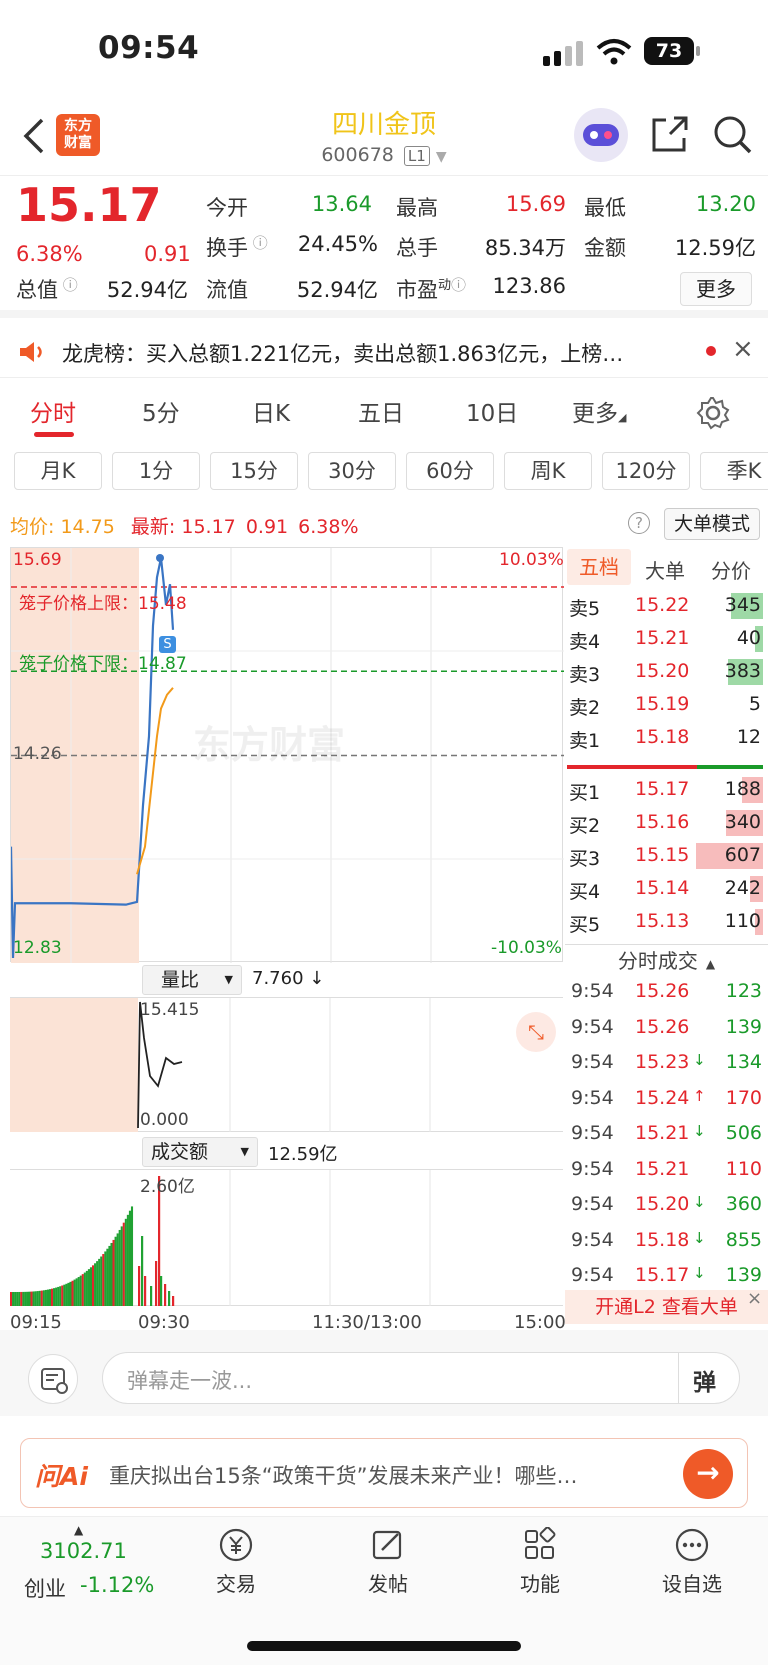 This screenshot has height=1665, width=768. I want to click on tick-price: 15.24, so click(662, 1097).